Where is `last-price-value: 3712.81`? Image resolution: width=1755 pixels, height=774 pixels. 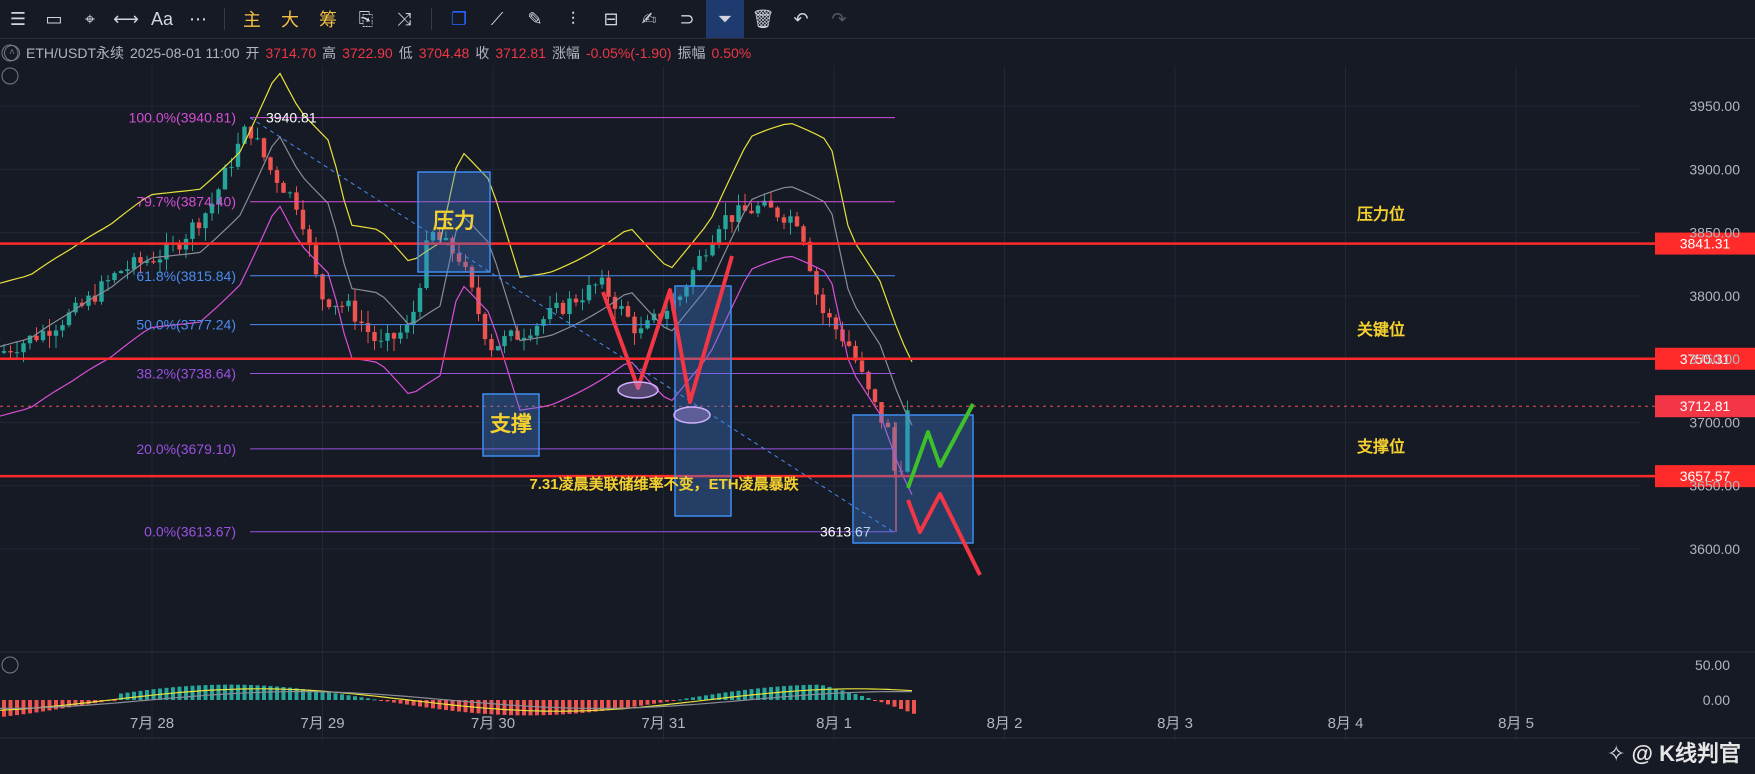
last-price-value: 3712.81 is located at coordinates (1705, 406).